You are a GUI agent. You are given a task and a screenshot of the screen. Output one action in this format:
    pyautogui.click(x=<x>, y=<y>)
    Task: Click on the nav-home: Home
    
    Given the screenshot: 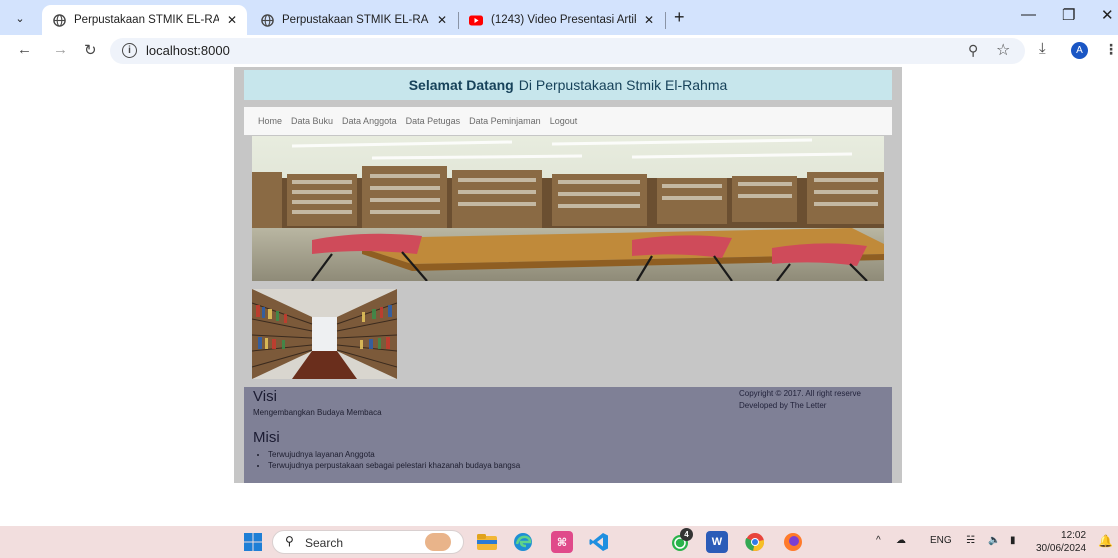 What is the action you would take?
    pyautogui.click(x=270, y=121)
    